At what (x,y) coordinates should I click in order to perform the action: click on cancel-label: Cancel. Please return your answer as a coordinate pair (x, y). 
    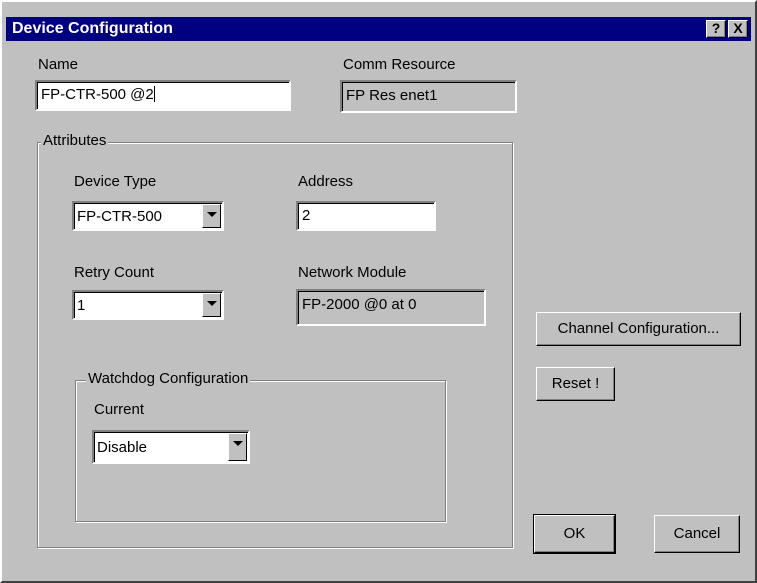
    Looking at the image, I should click on (697, 533).